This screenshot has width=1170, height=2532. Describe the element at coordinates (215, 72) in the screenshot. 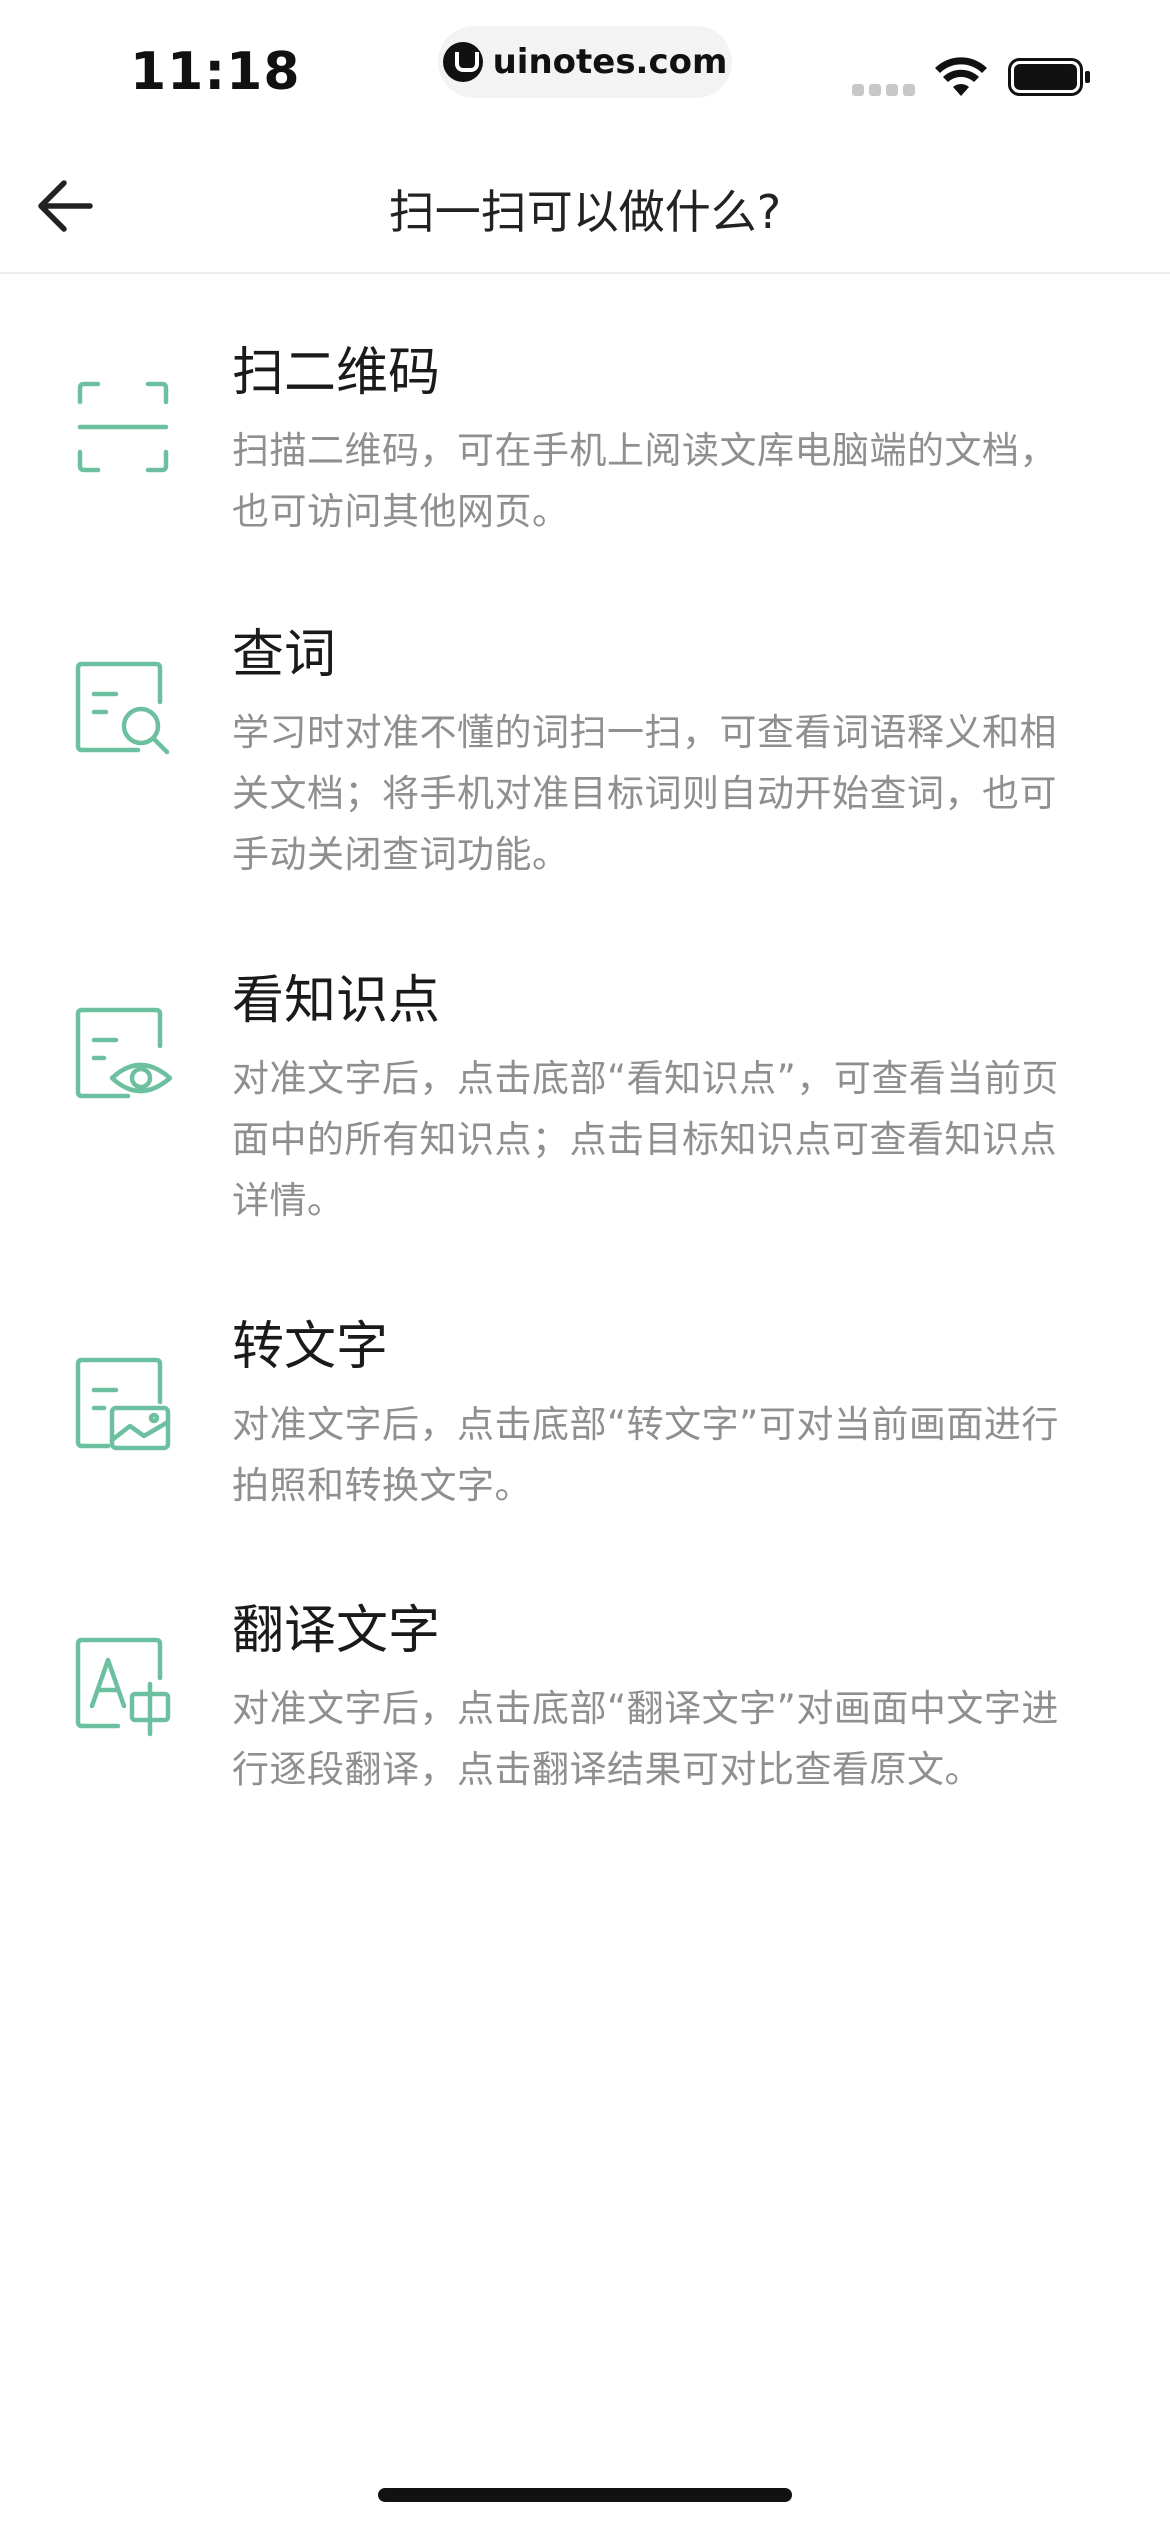

I see `status-time: 11:18` at that location.